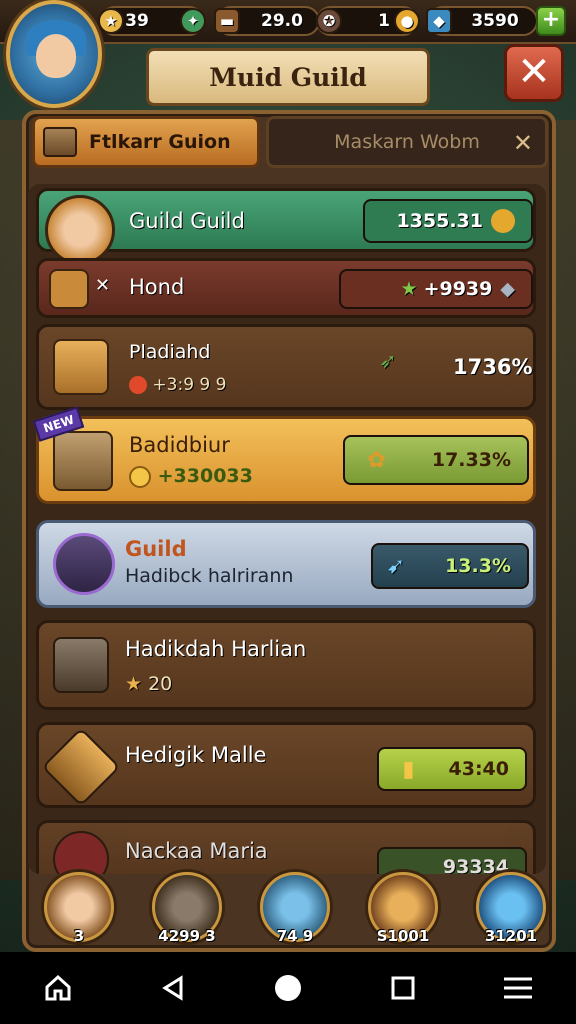  I want to click on row-value-text: 13.3%, so click(478, 566).